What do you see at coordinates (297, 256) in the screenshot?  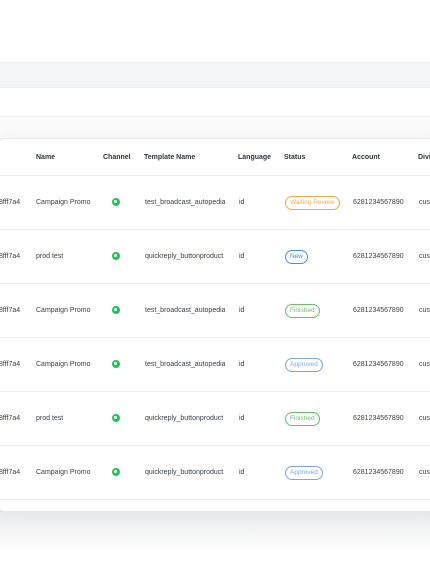 I see `status-badge: New` at bounding box center [297, 256].